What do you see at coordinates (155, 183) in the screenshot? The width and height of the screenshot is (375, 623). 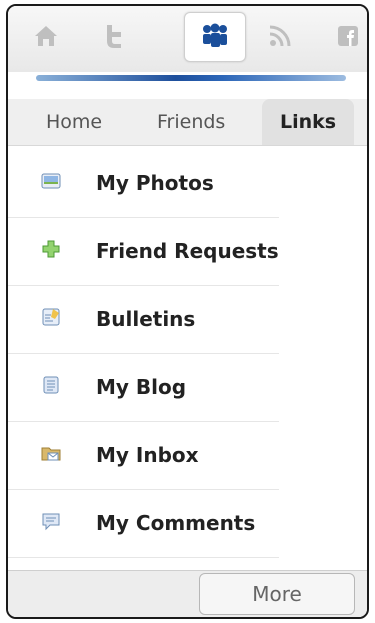 I see `list-item-label: My Photos` at bounding box center [155, 183].